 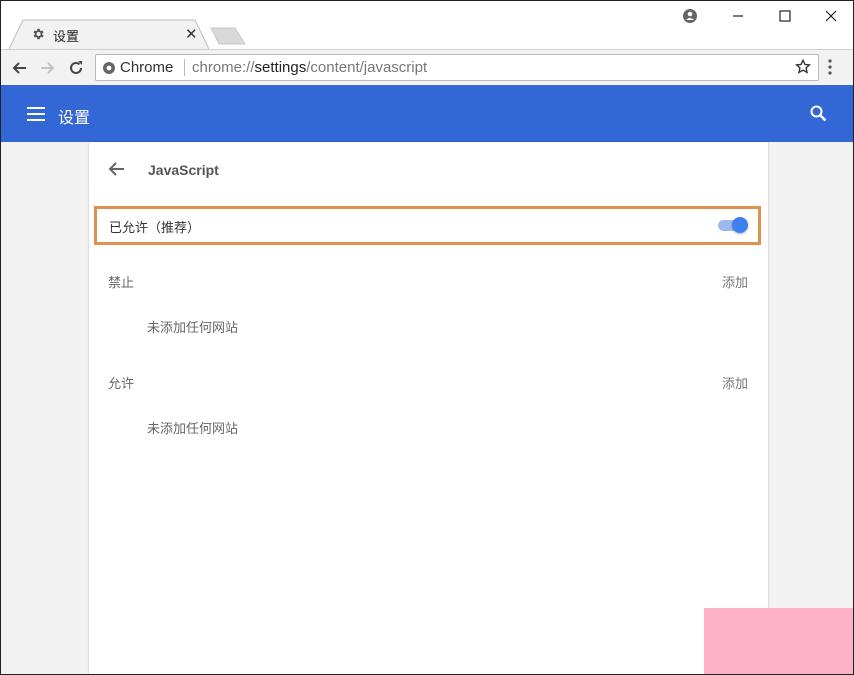 I want to click on javascript-toggle, so click(x=732, y=225).